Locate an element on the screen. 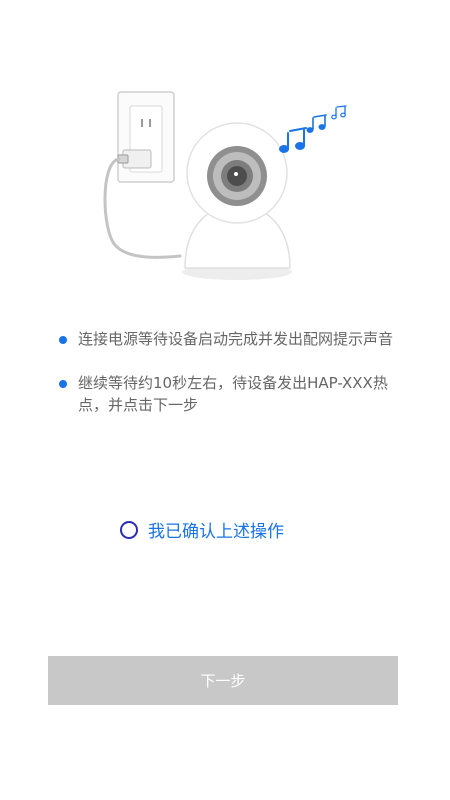 This screenshot has width=450, height=800. next-button: 下一步 is located at coordinates (223, 680).